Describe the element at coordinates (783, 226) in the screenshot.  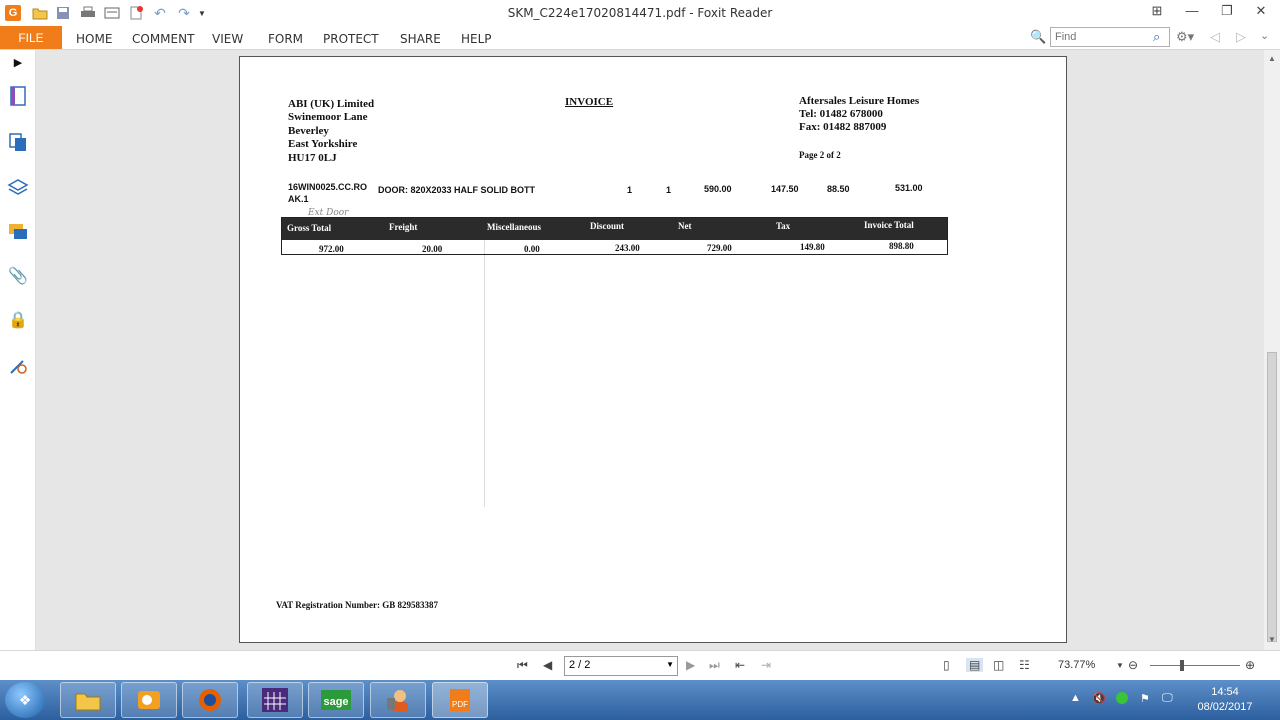
I see `header-tax: Tax` at that location.